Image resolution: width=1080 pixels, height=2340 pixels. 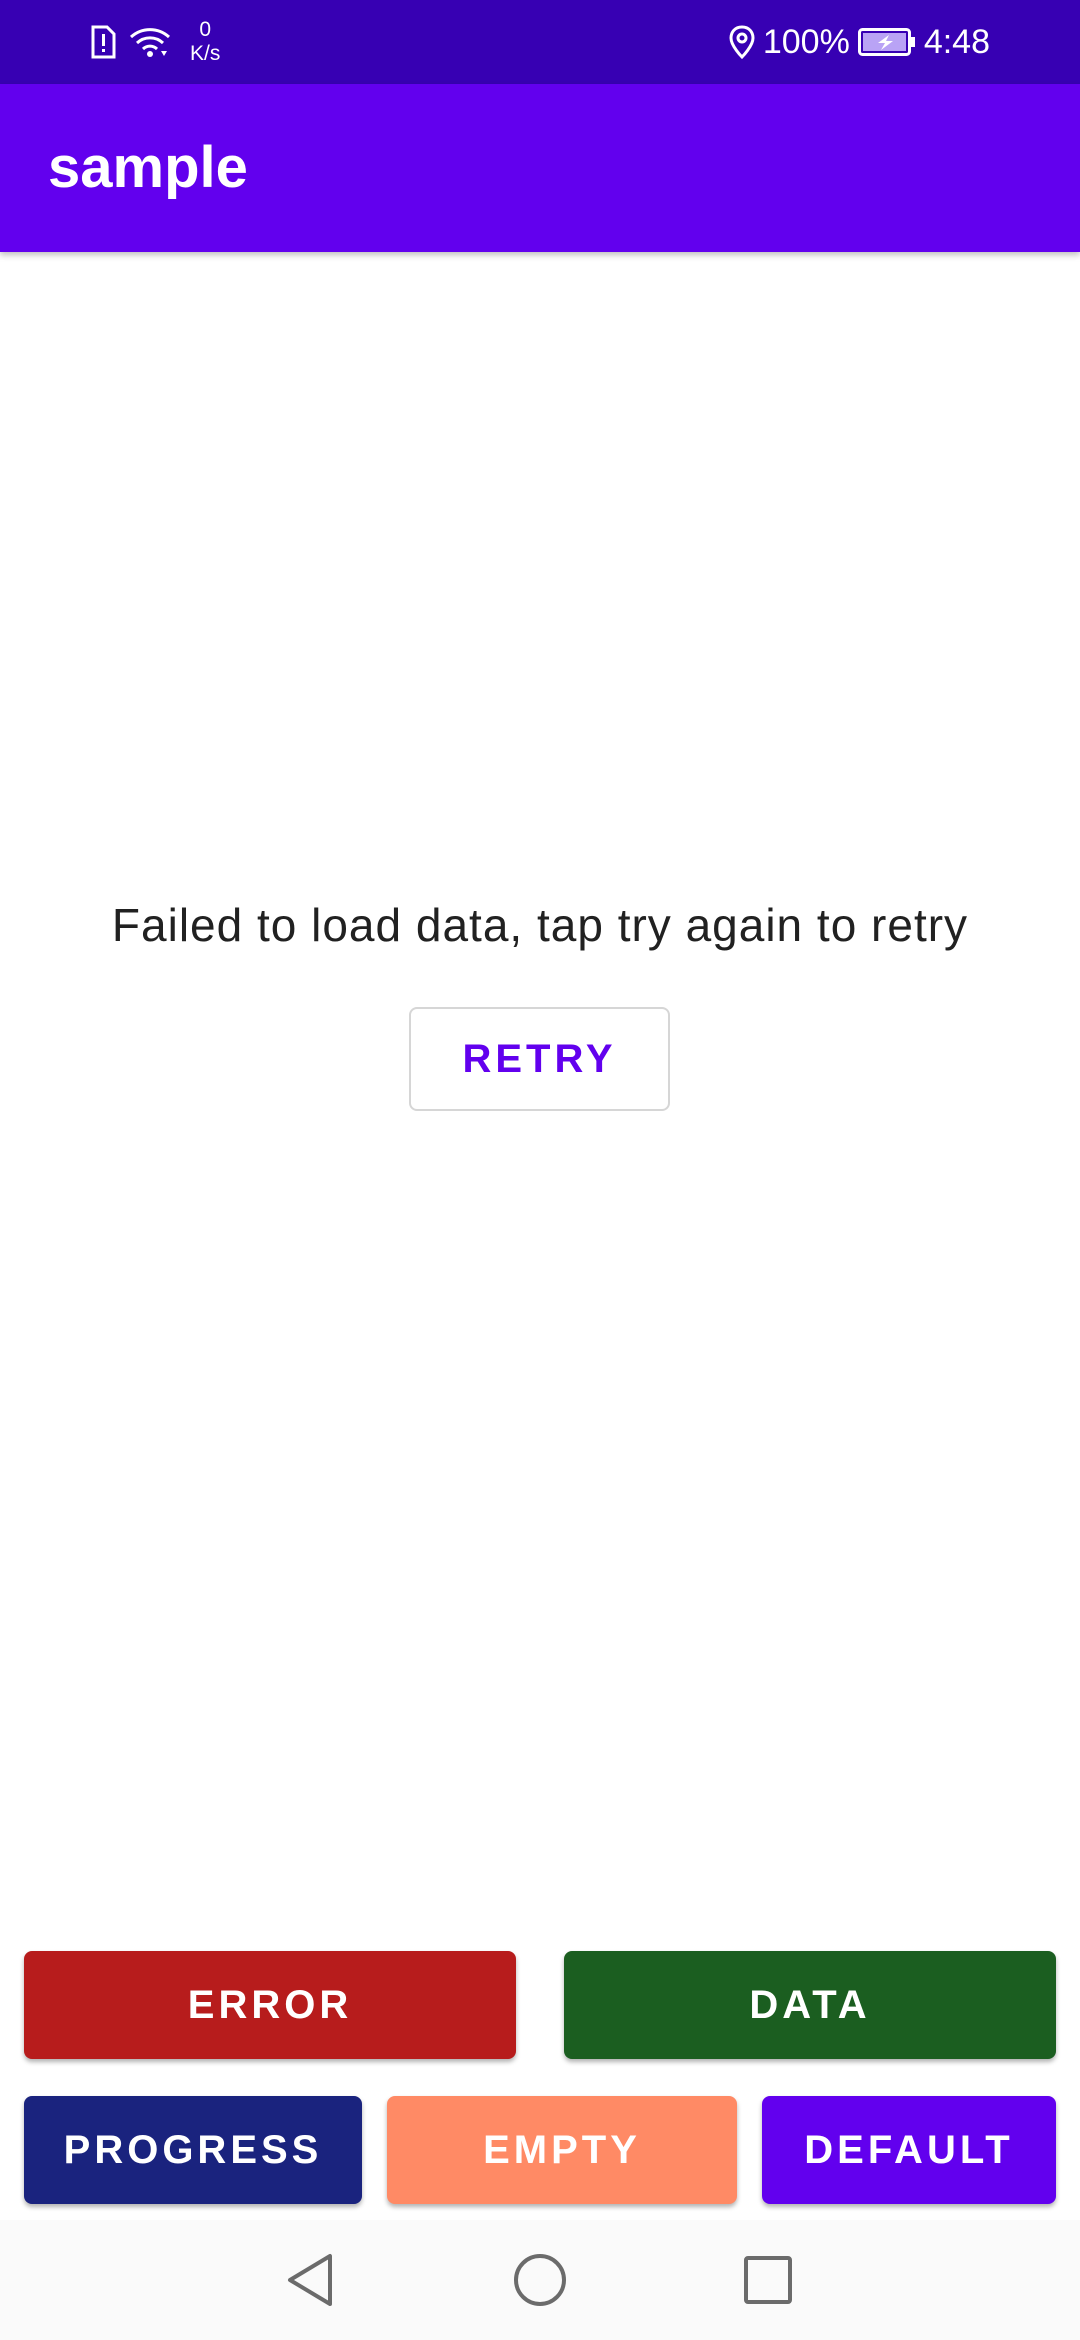 I want to click on location-icon, so click(x=742, y=42).